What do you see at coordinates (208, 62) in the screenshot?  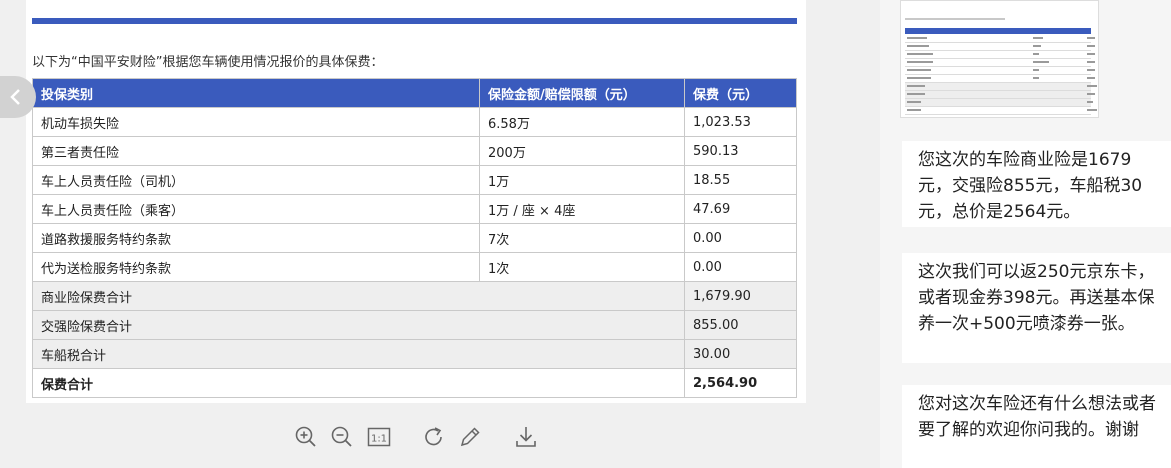 I see `quote-intro-text: 以下为“中国平安财险”根据您车辆使用情况报价的具体保费：` at bounding box center [208, 62].